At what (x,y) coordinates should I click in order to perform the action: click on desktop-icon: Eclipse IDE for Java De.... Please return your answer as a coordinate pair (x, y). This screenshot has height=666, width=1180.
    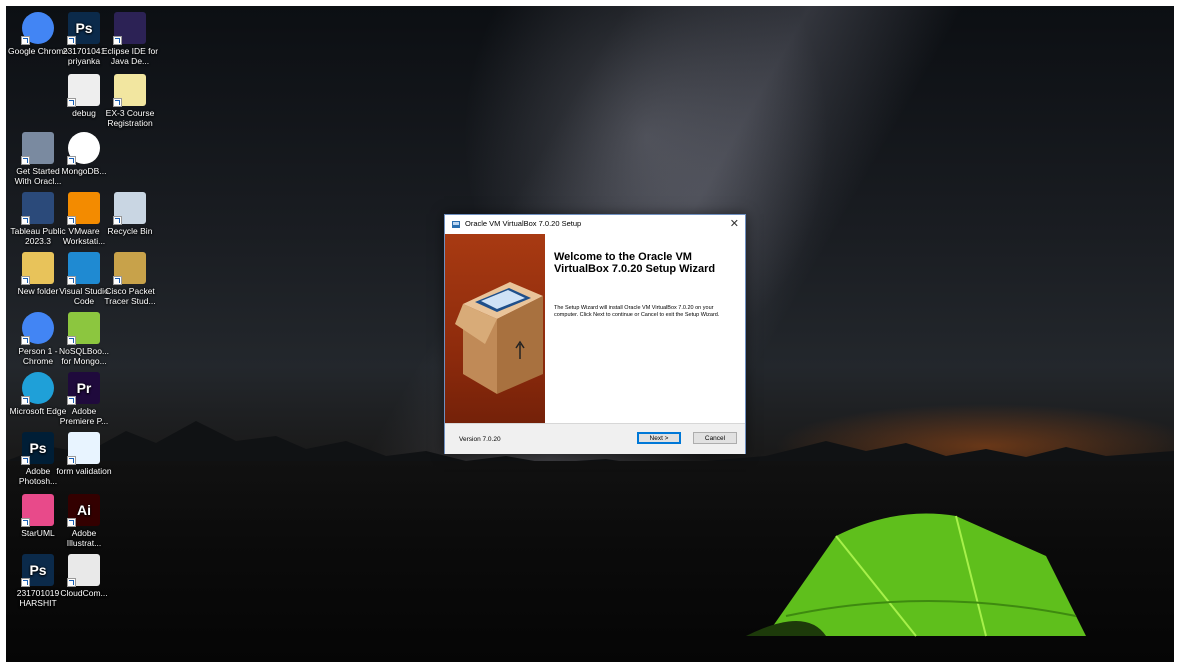
    Looking at the image, I should click on (130, 39).